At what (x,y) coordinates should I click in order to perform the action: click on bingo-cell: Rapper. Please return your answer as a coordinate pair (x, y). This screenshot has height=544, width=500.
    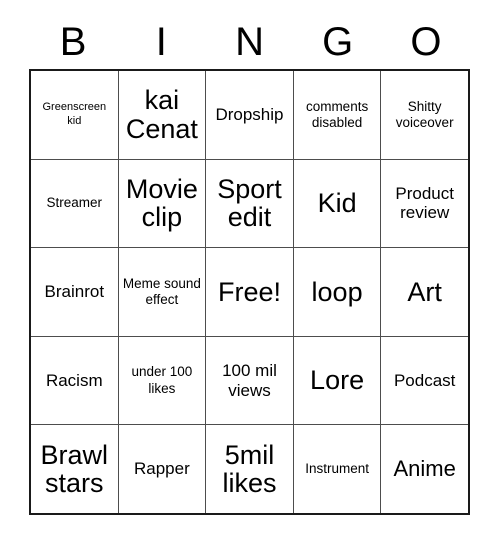
    Looking at the image, I should click on (162, 469).